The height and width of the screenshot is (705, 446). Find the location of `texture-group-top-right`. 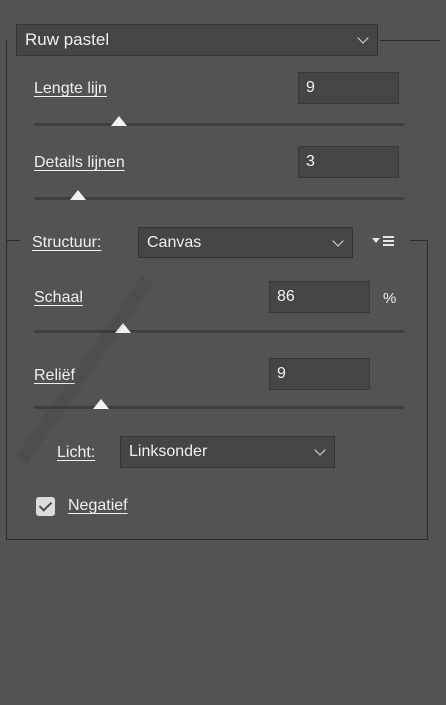

texture-group-top-right is located at coordinates (419, 240).